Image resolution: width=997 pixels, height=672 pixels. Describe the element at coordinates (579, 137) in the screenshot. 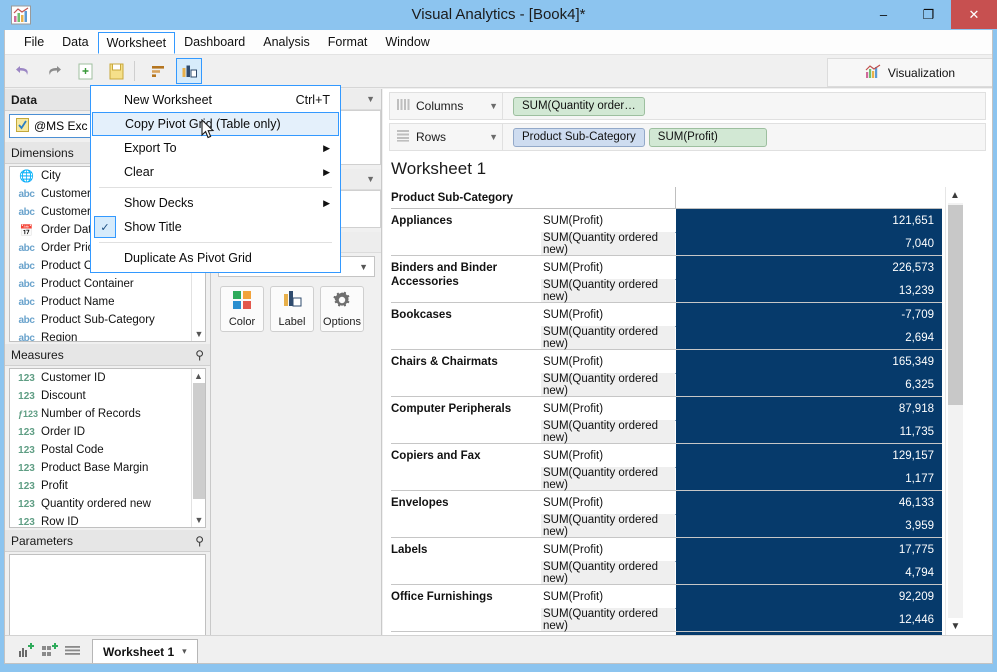

I see `pill-product-sub-category: Product Sub-Category` at that location.